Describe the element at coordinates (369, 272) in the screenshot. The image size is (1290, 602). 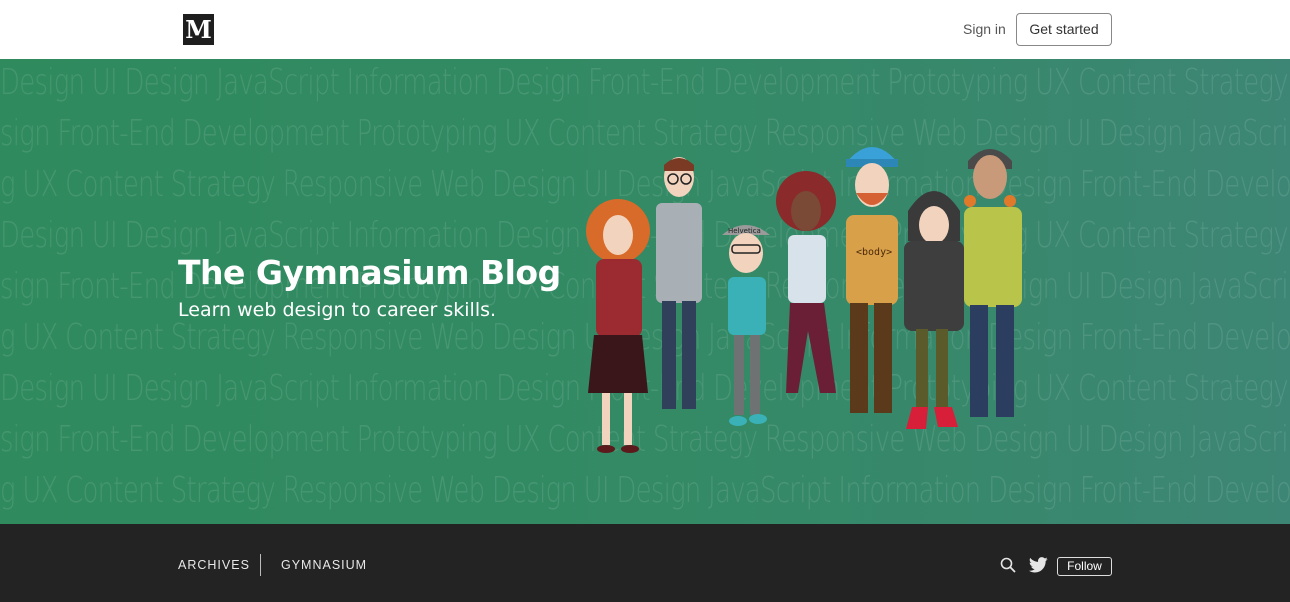
I see `publication-title: The Gymnasium Blog` at that location.